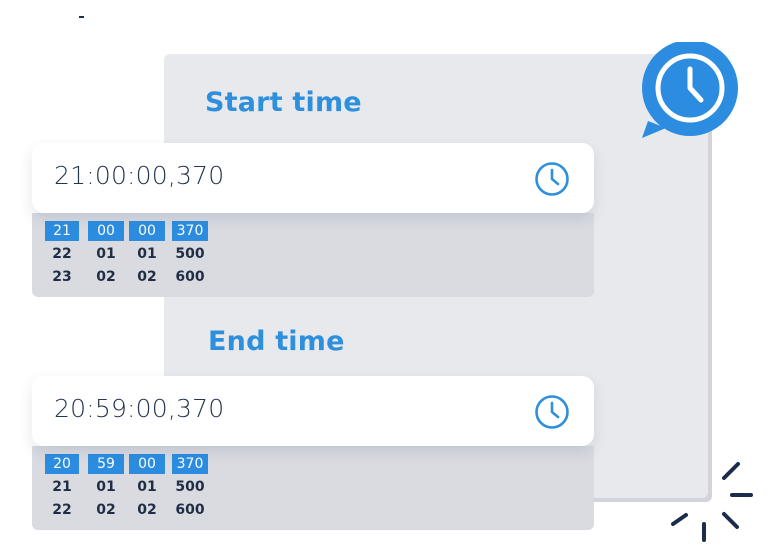 This screenshot has width=778, height=556. I want to click on minutes-column: 59 01 02, so click(106, 488).